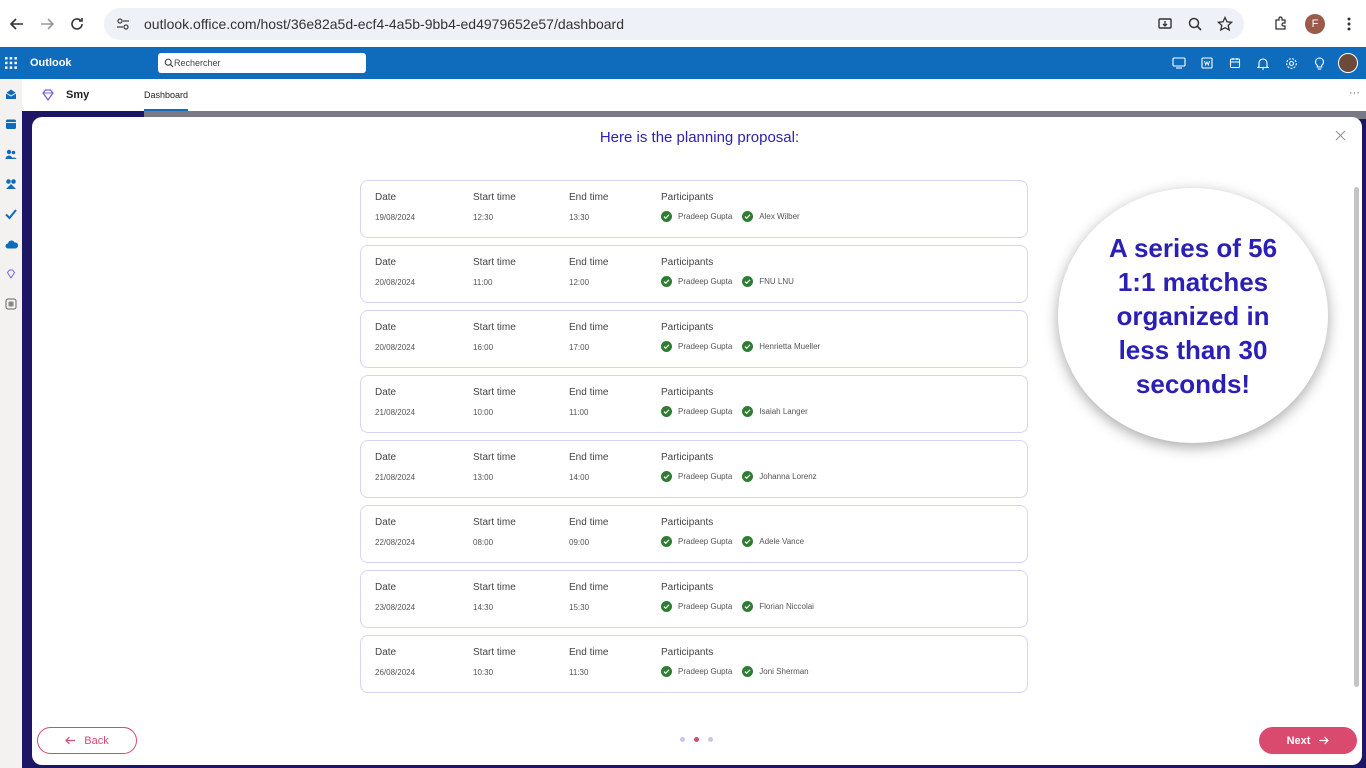 The width and height of the screenshot is (1366, 768). I want to click on meet-now-icon, so click(1179, 63).